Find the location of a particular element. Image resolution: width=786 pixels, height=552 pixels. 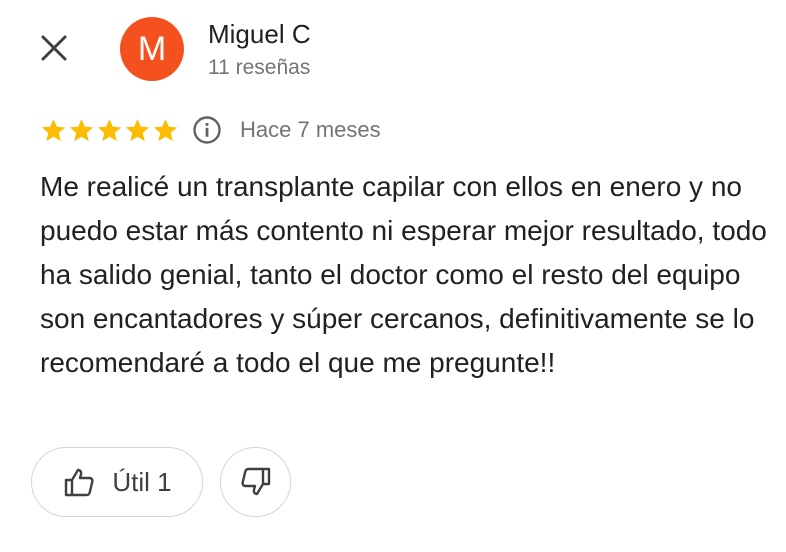

reviewer-name: Miguel C is located at coordinates (259, 34).